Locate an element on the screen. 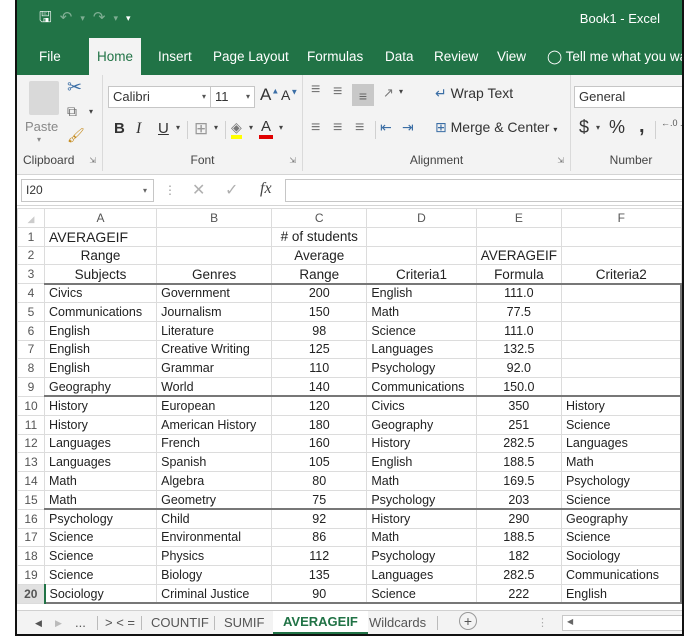 This screenshot has width=700, height=641. top-align-icon: ≡ is located at coordinates (315, 90).